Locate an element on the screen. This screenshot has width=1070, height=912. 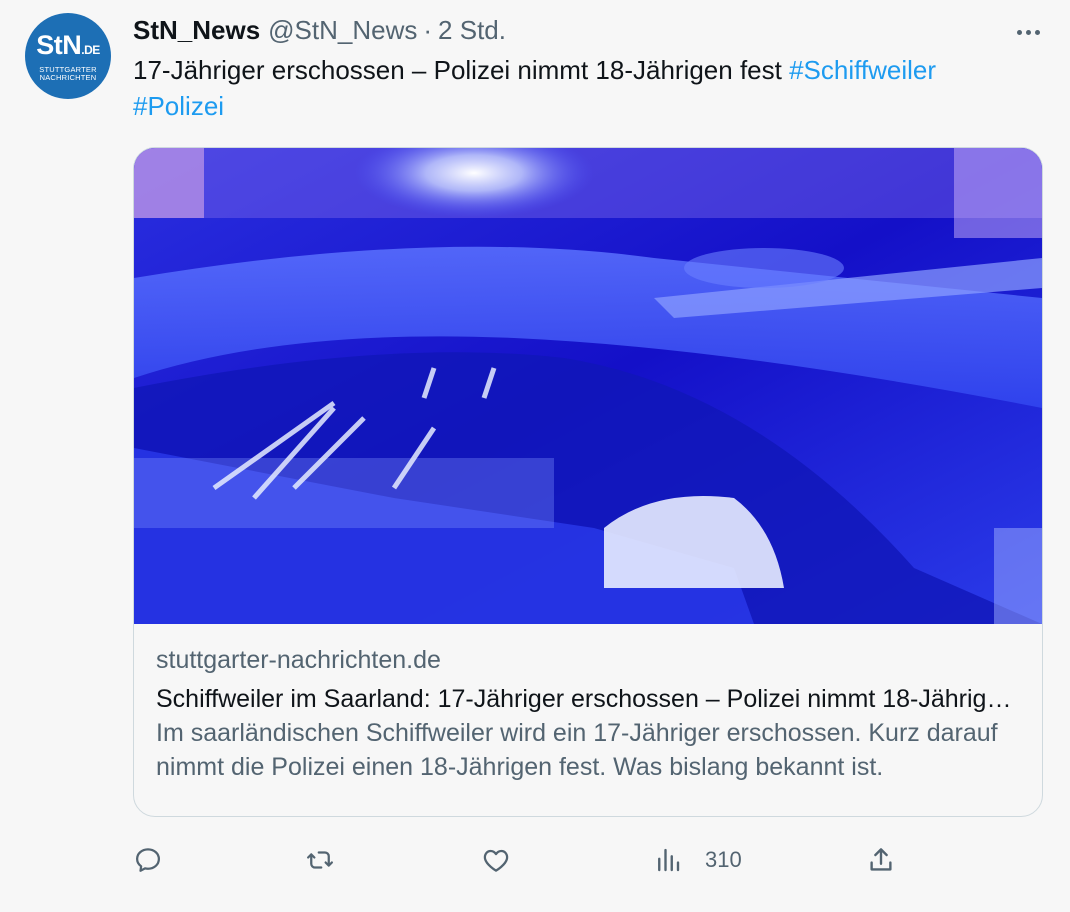
share-icon is located at coordinates (881, 859).